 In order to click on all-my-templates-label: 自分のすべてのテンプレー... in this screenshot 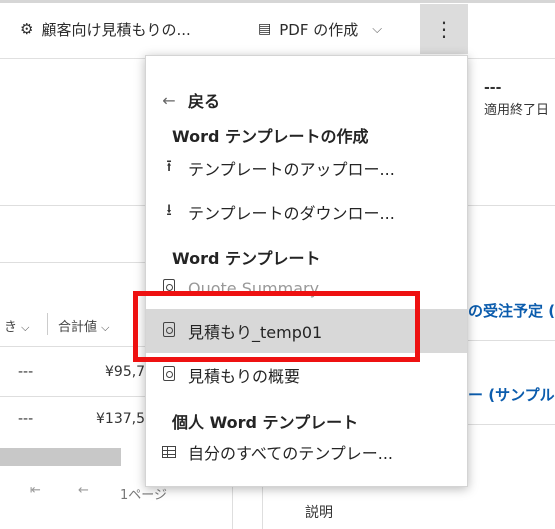, I will do `click(291, 453)`.